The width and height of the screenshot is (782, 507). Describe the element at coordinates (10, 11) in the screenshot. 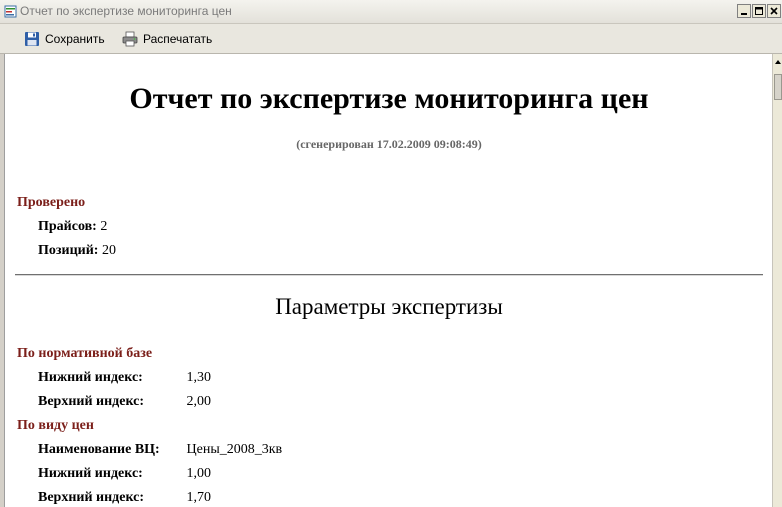

I see `report-app-icon` at that location.